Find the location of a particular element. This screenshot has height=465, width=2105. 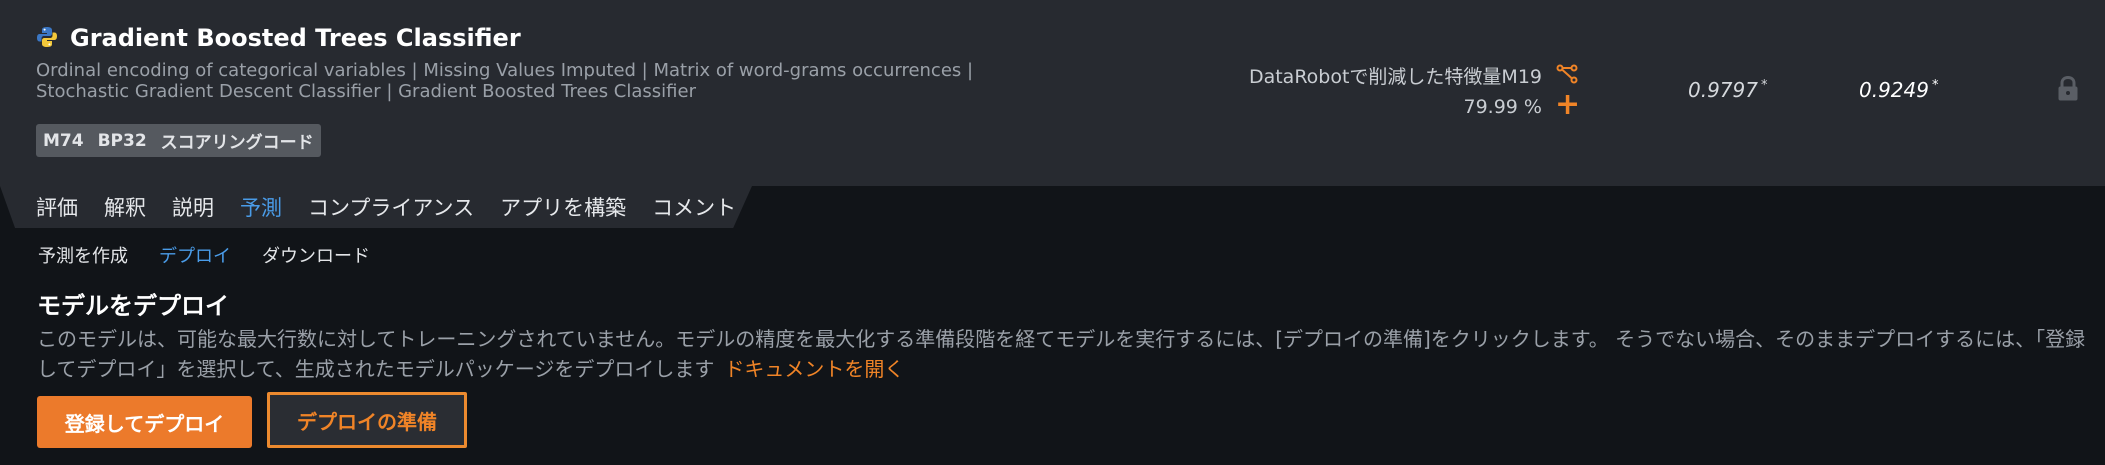

scoring-code-tag: スコアリングコード is located at coordinates (237, 143).